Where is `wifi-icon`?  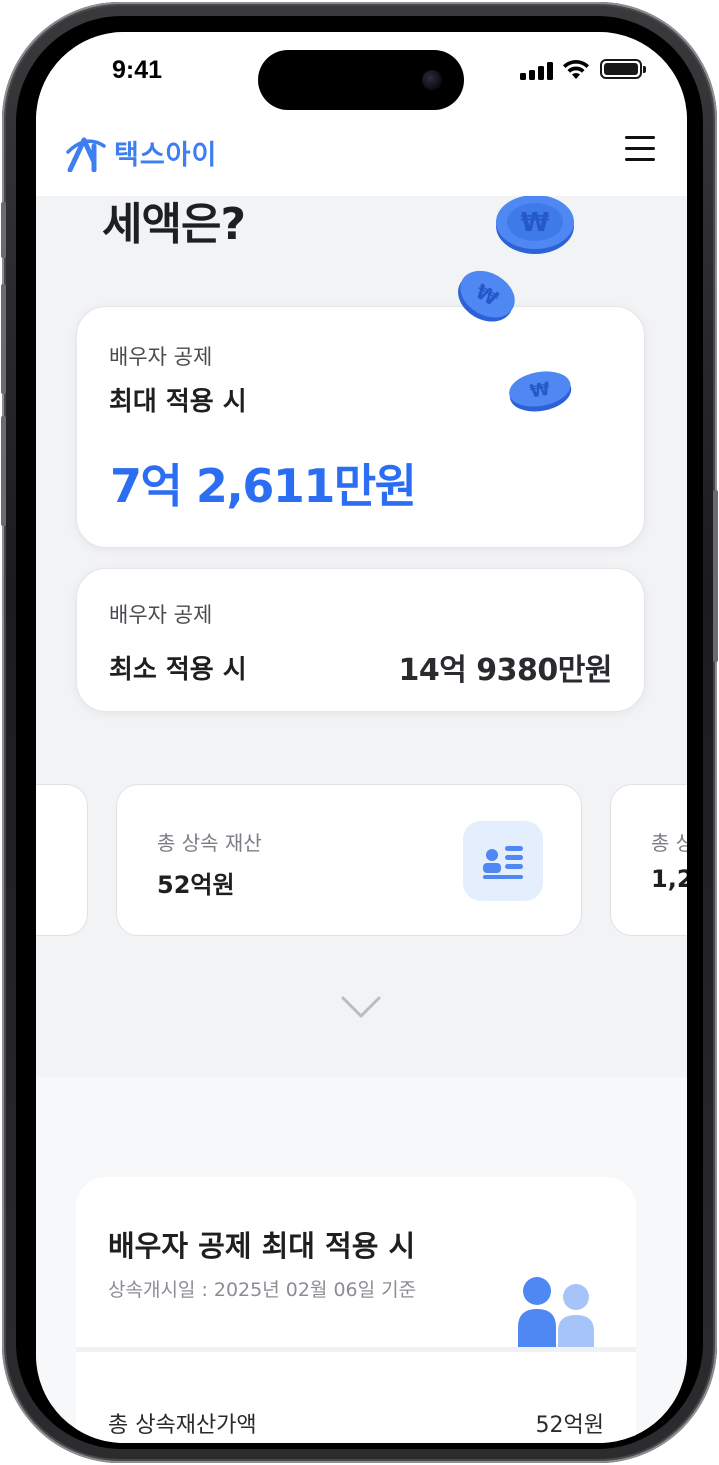 wifi-icon is located at coordinates (576, 69).